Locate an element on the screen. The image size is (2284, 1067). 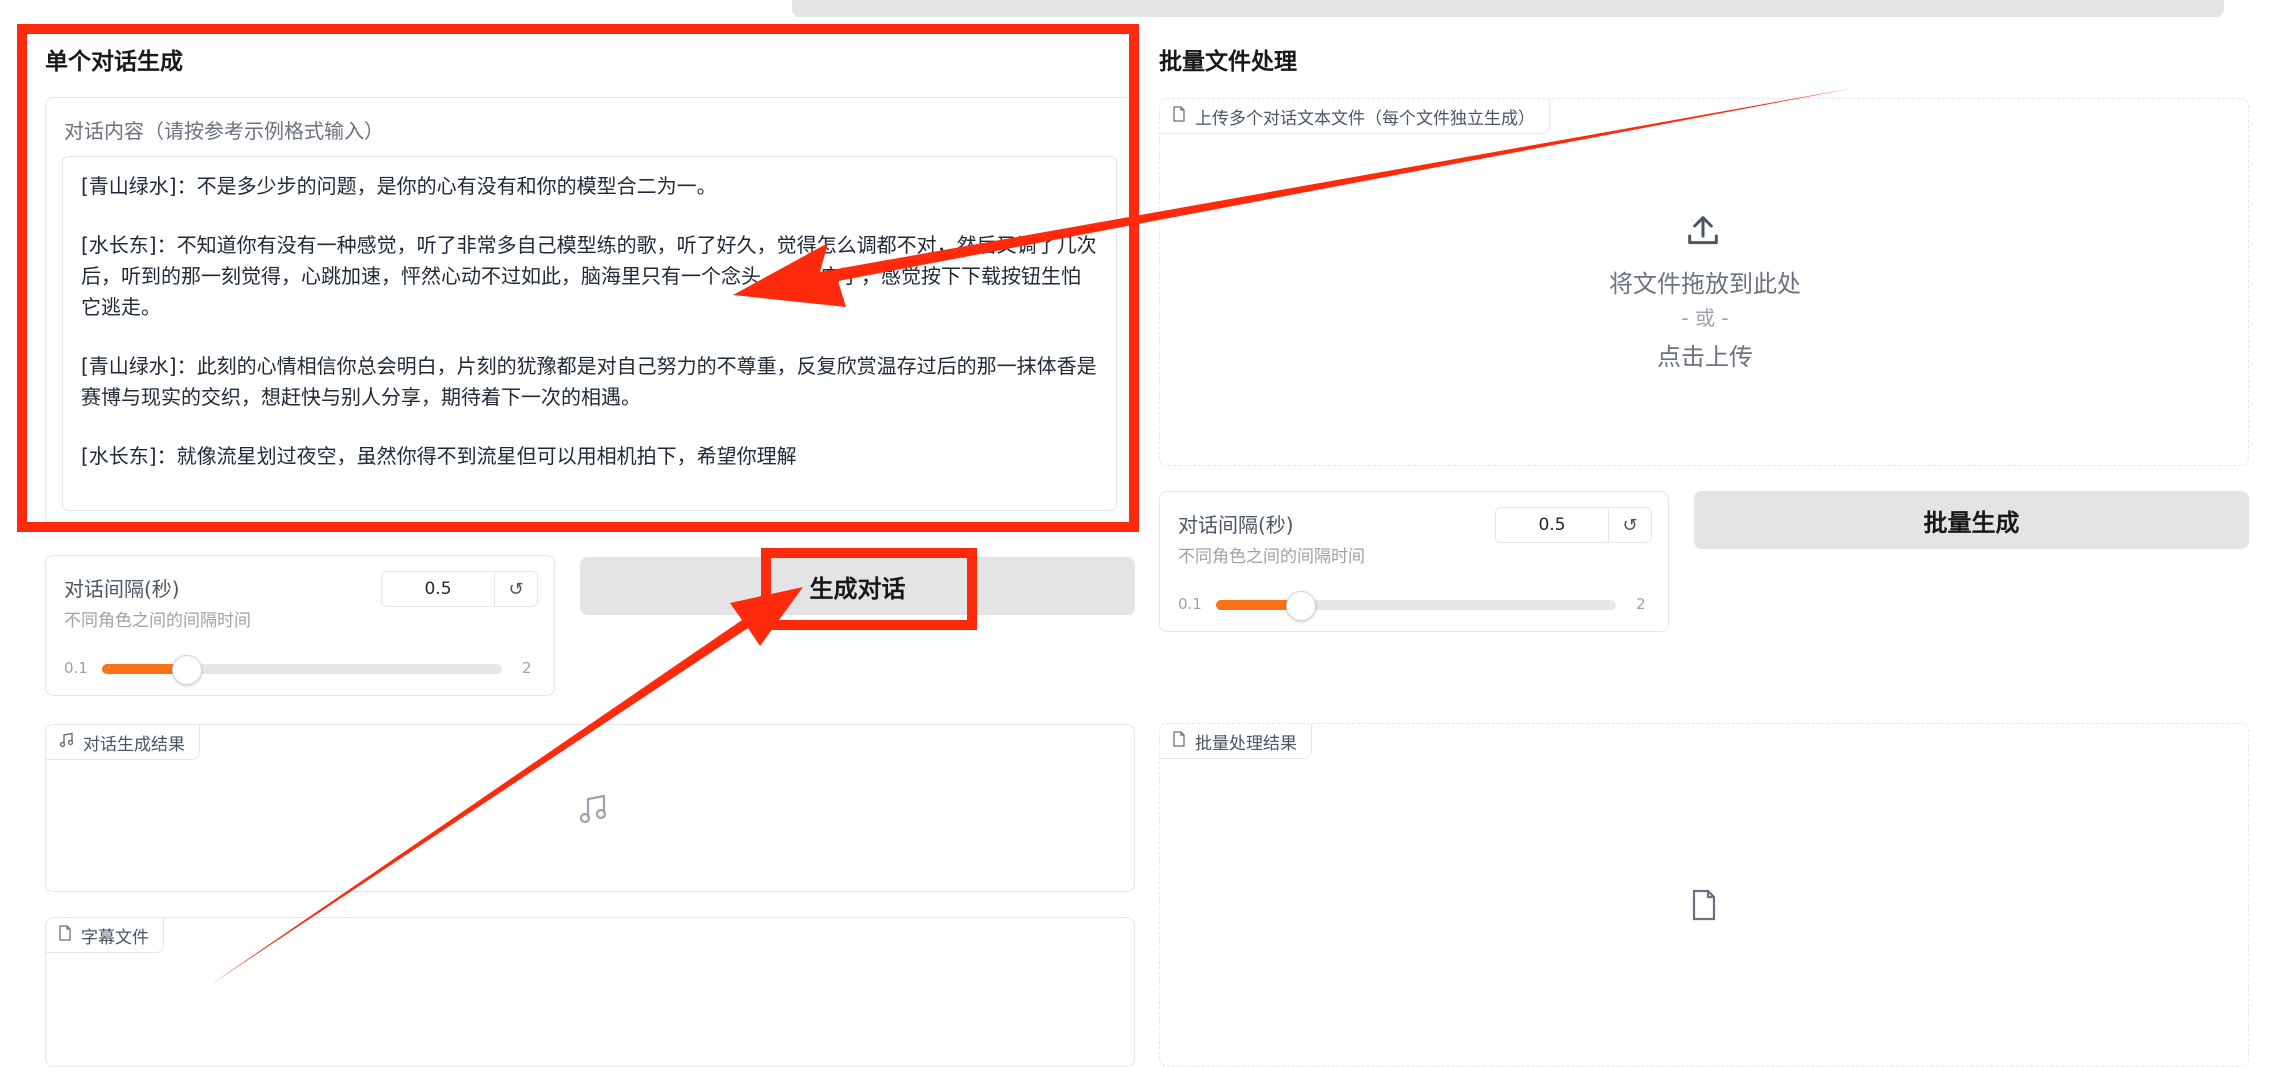
top-bar is located at coordinates (1508, 8).